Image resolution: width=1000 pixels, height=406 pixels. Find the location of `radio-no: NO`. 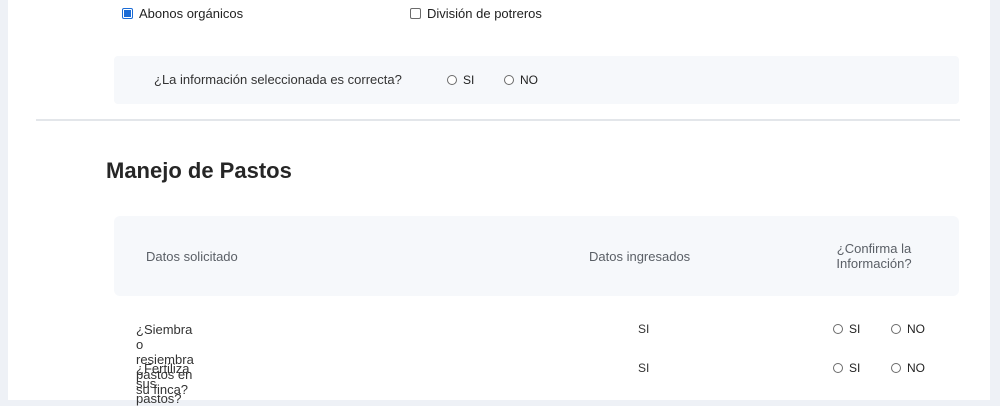

radio-no: NO is located at coordinates (521, 80).